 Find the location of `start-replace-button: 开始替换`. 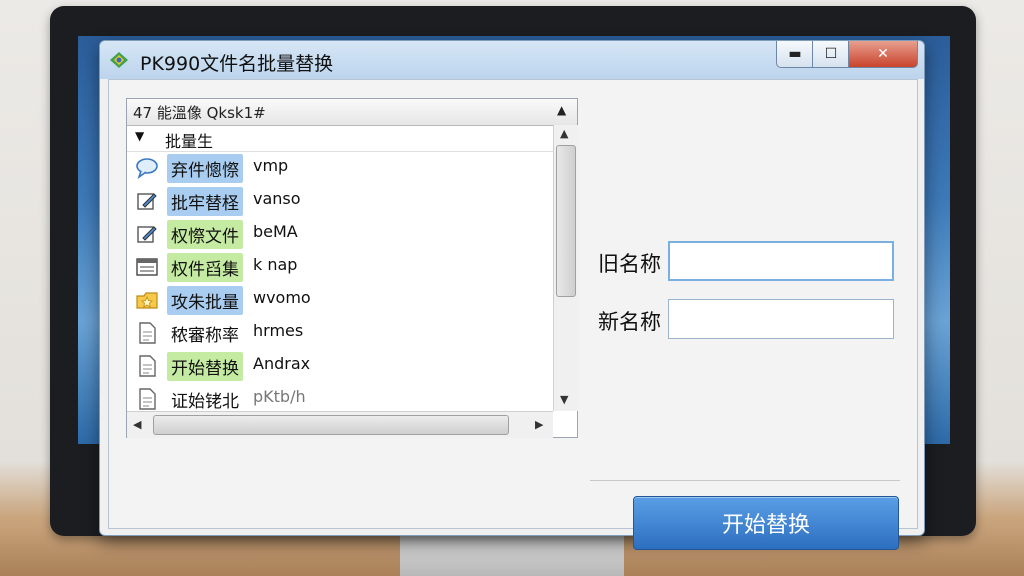

start-replace-button: 开始替换 is located at coordinates (766, 523).